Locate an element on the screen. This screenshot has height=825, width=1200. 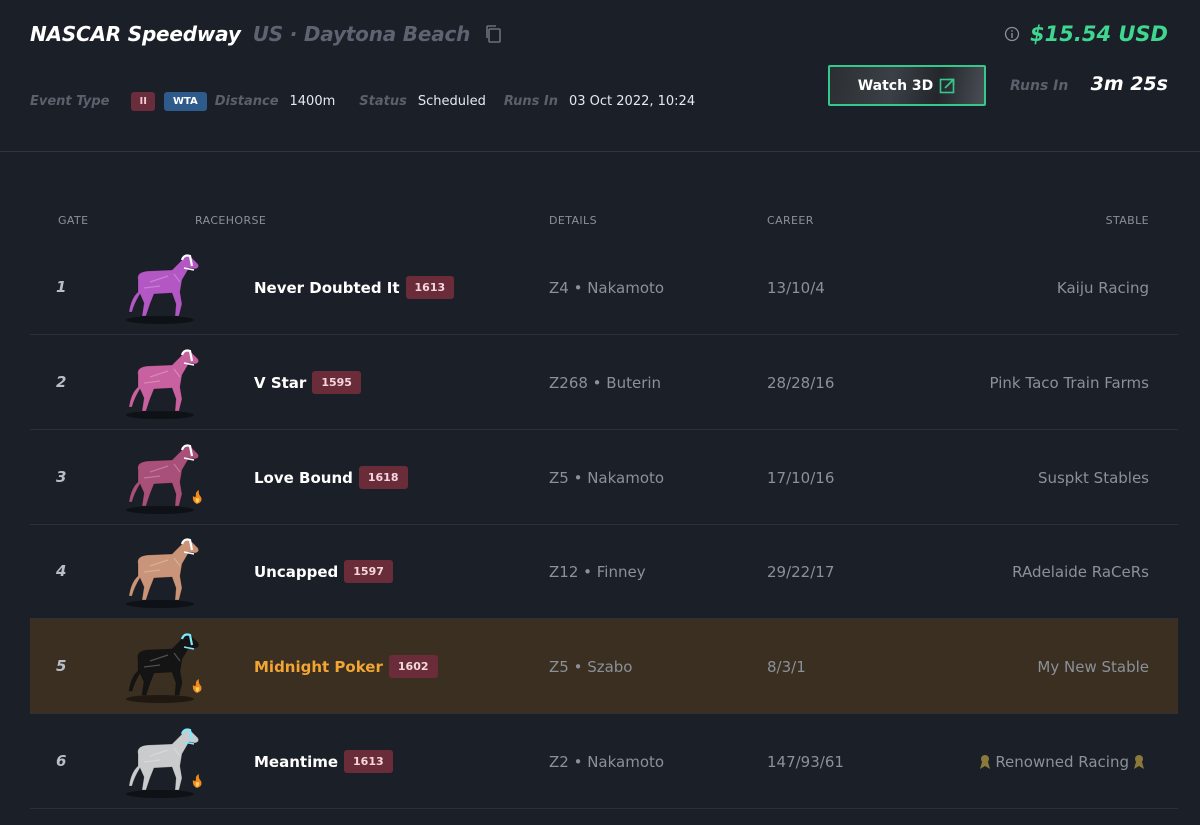
stable-name: Pink Taco Train Farms is located at coordinates (1069, 383).